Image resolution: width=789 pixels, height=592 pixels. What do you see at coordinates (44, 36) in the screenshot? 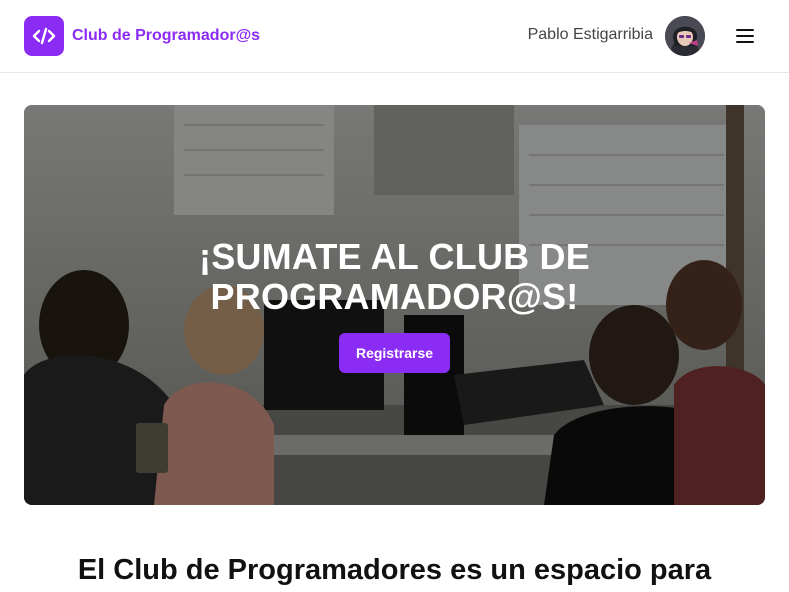
I see `code-icon` at bounding box center [44, 36].